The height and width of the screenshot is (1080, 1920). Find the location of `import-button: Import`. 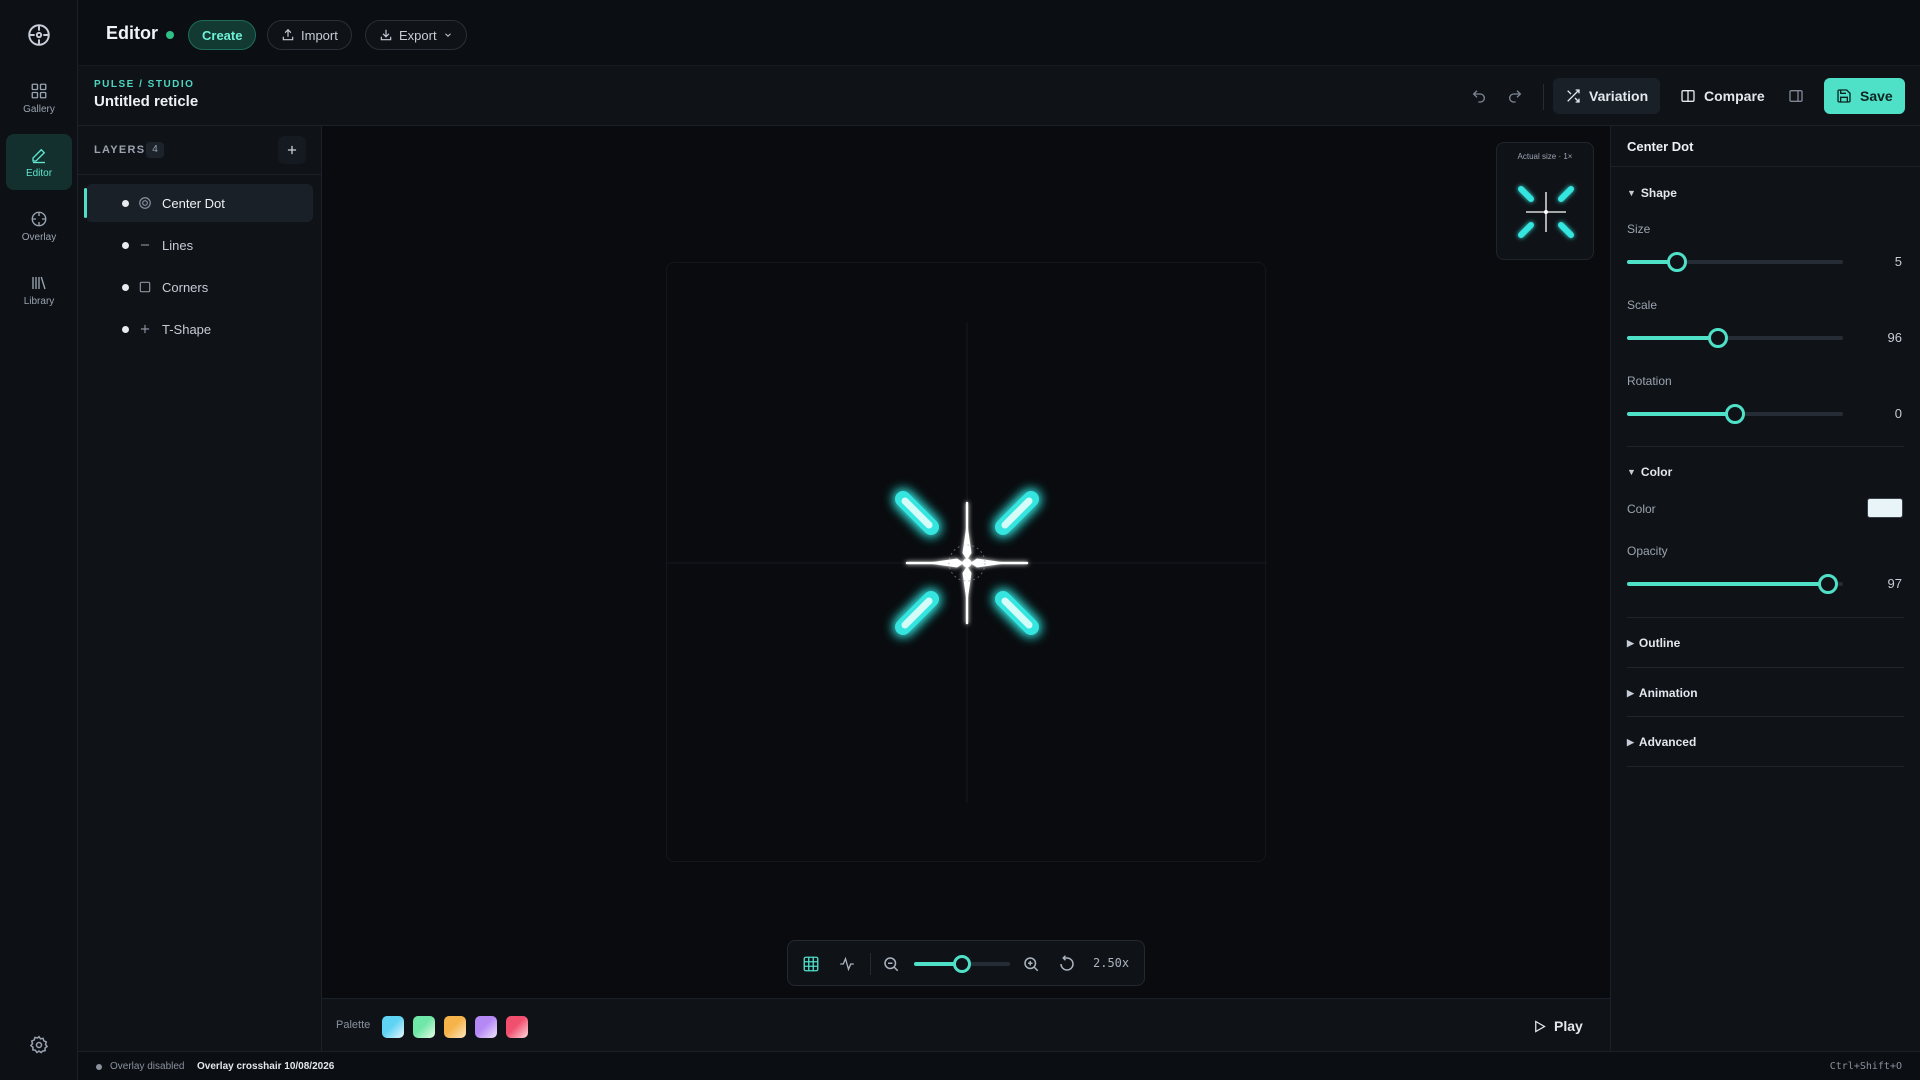

import-button: Import is located at coordinates (309, 35).